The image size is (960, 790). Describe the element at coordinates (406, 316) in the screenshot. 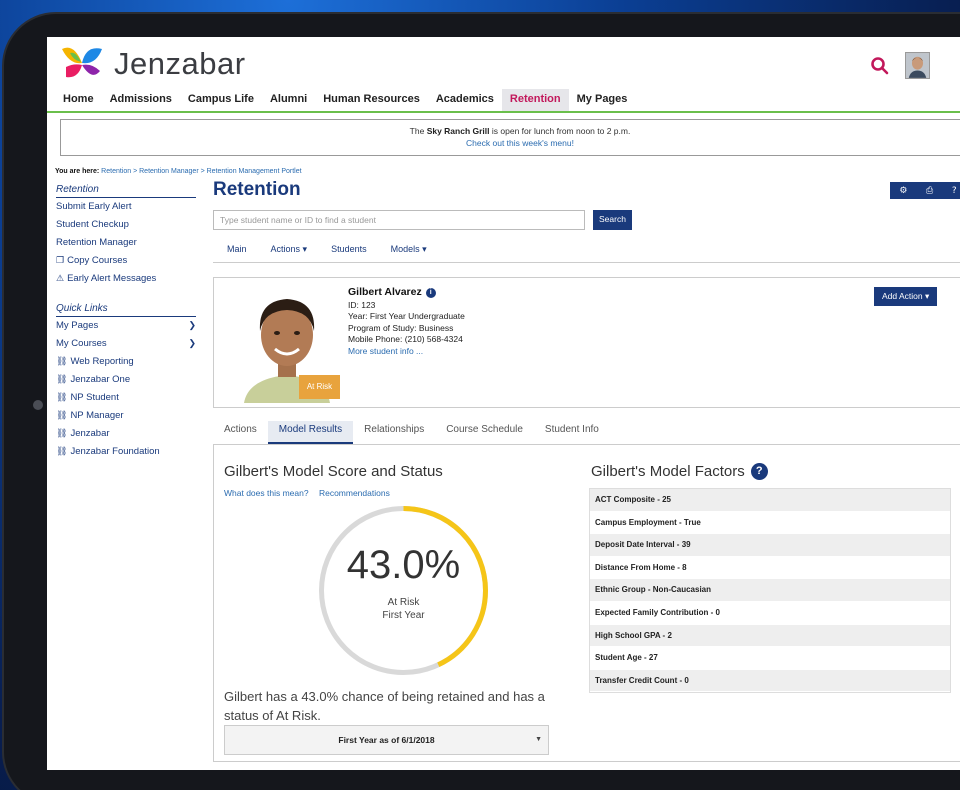

I see `student-year: Year: First Year Undergraduate` at that location.